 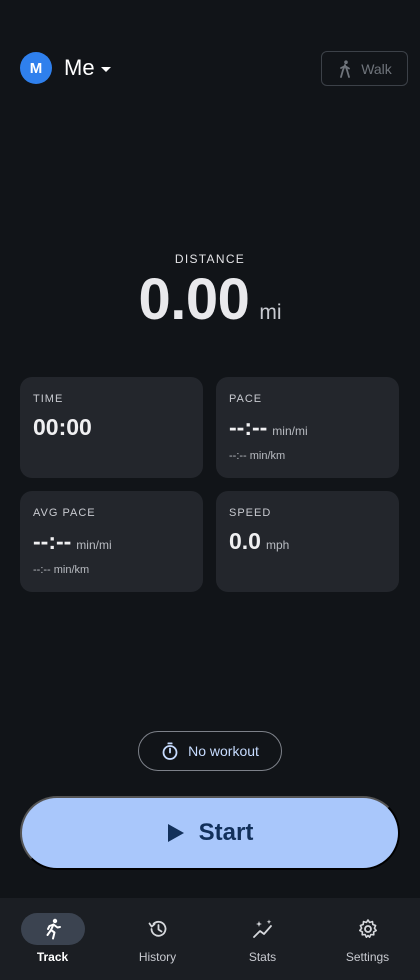 What do you see at coordinates (367, 939) in the screenshot?
I see `nav-item-settings: Settings` at bounding box center [367, 939].